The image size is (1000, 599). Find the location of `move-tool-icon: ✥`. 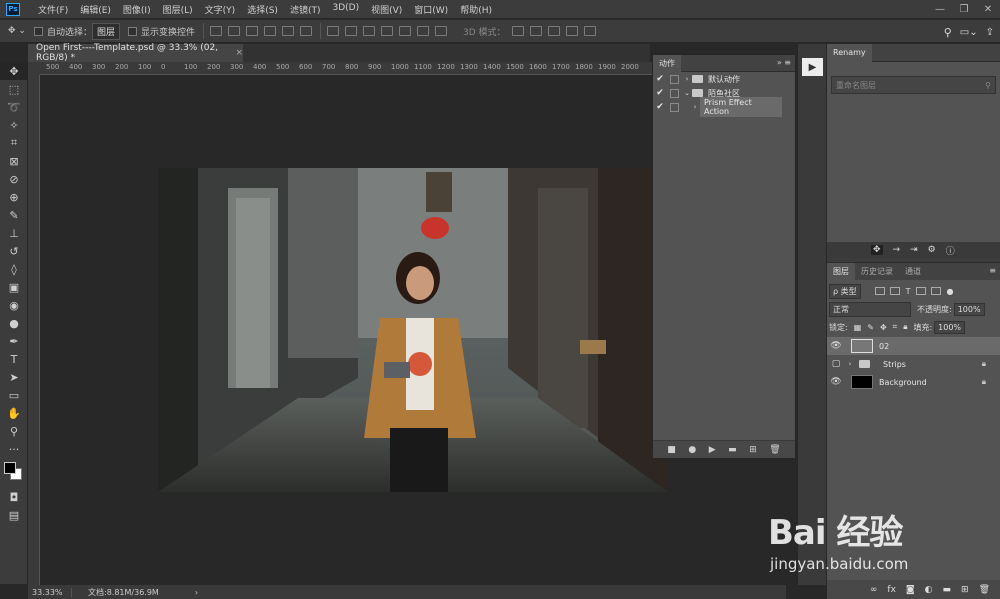

move-tool-icon: ✥ is located at coordinates (14, 71).